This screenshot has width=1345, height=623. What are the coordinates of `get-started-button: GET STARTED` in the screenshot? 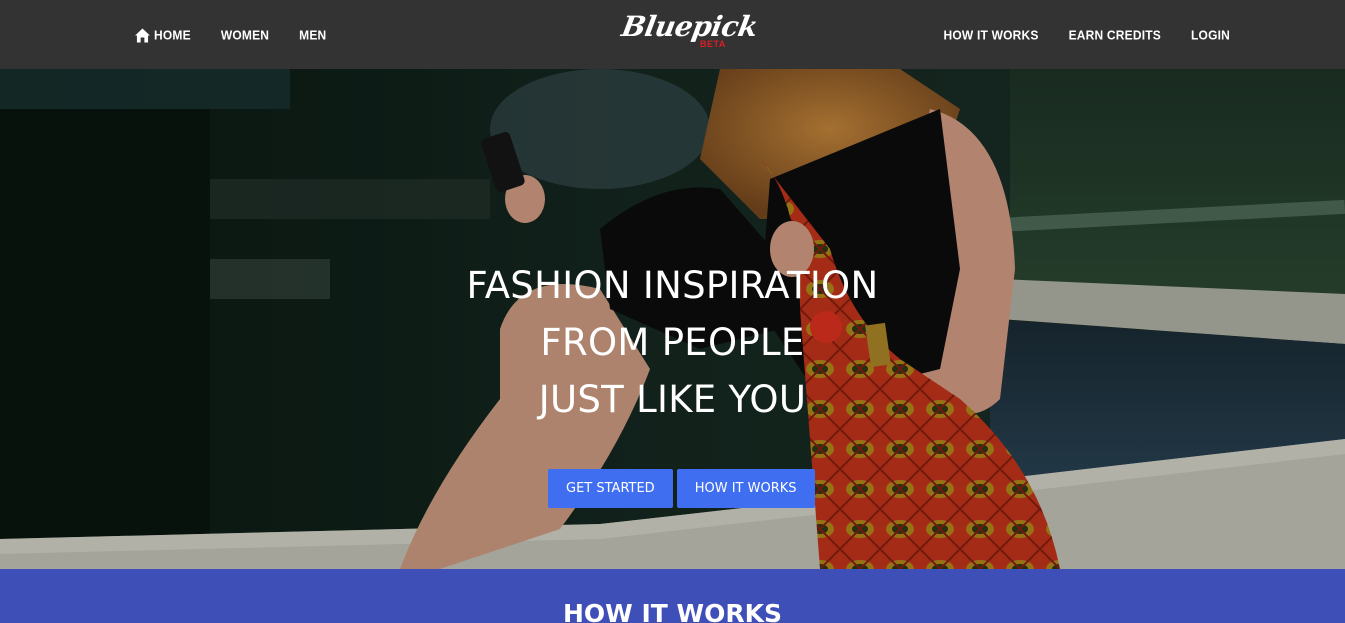 It's located at (610, 488).